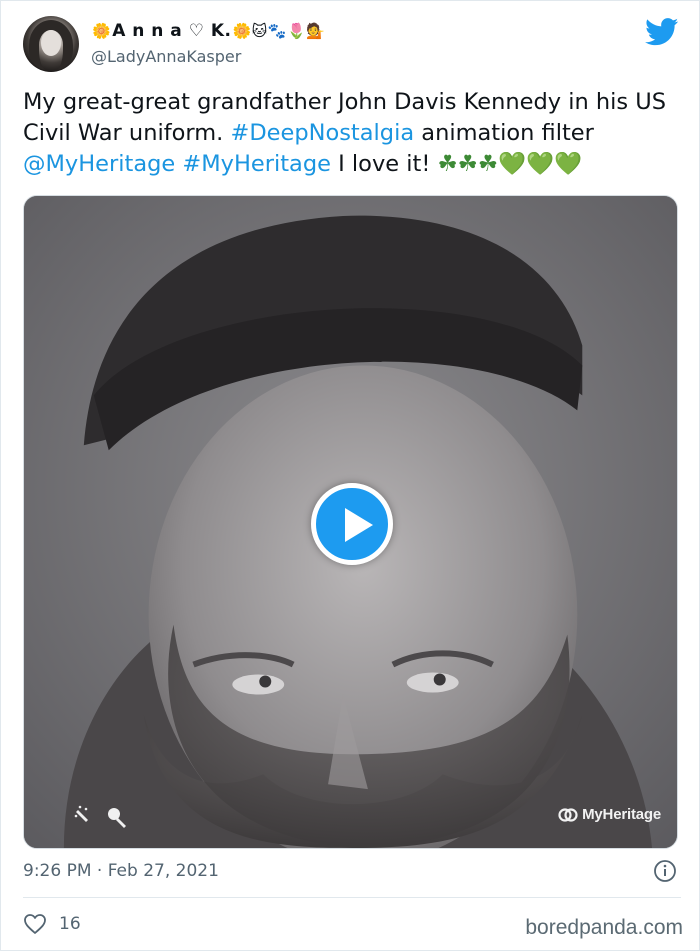 The image size is (700, 951). Describe the element at coordinates (662, 32) in the screenshot. I see `twitter-bird-icon` at that location.